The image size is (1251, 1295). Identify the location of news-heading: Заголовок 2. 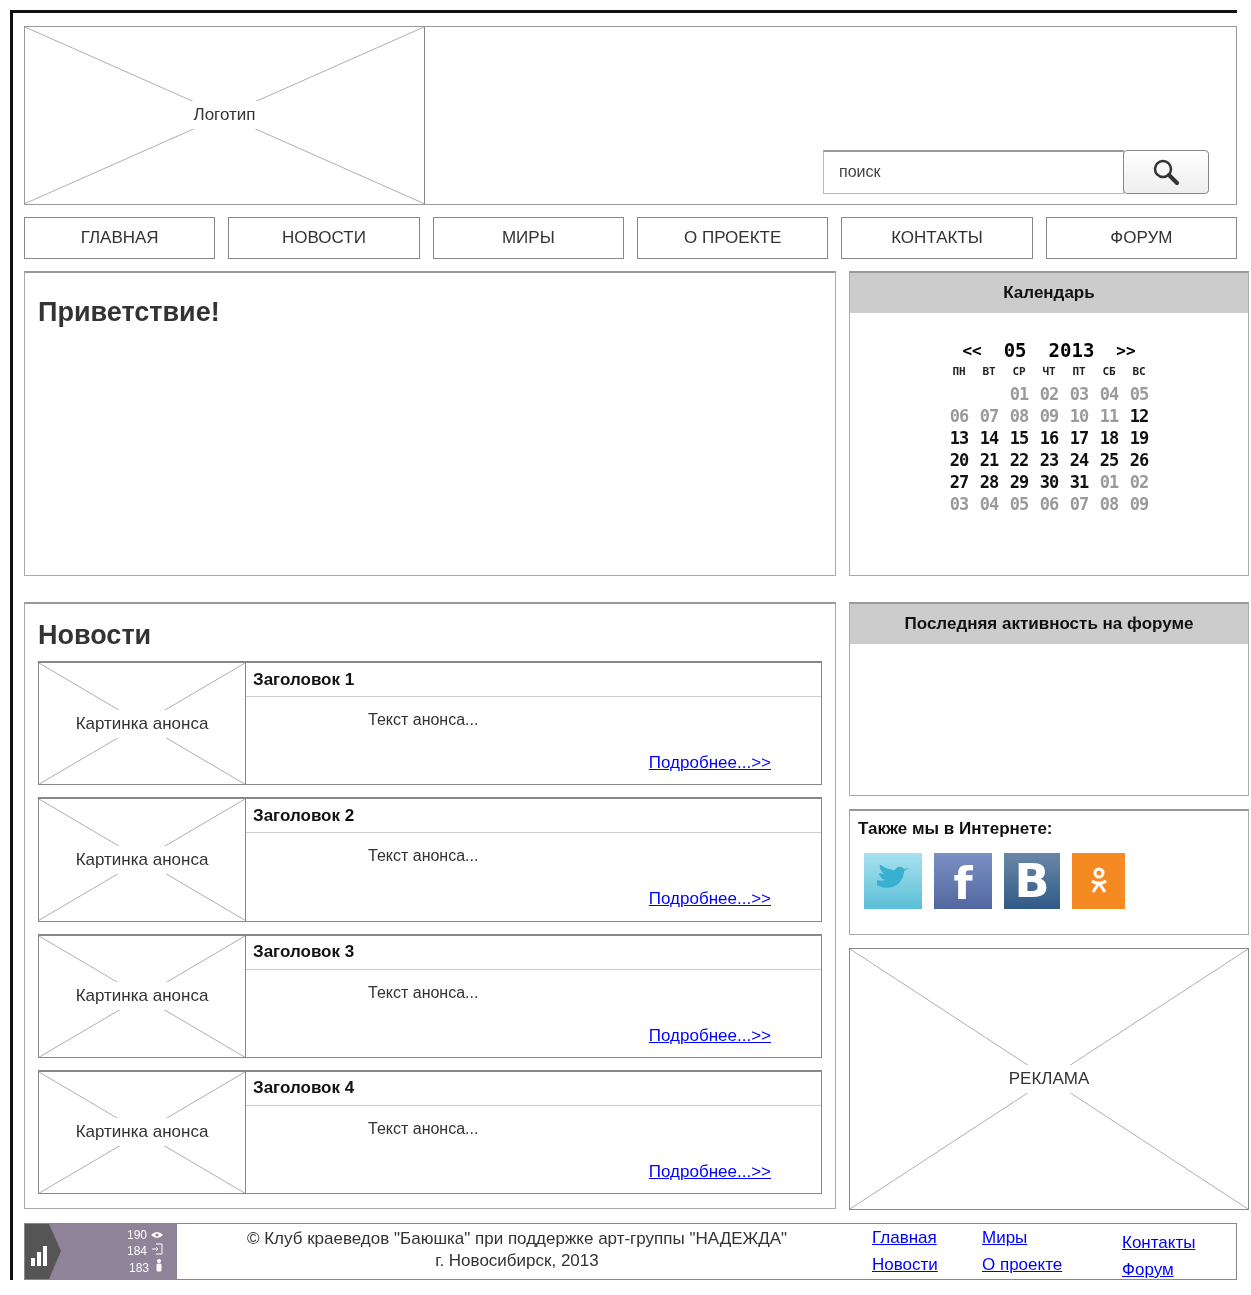
(533, 816).